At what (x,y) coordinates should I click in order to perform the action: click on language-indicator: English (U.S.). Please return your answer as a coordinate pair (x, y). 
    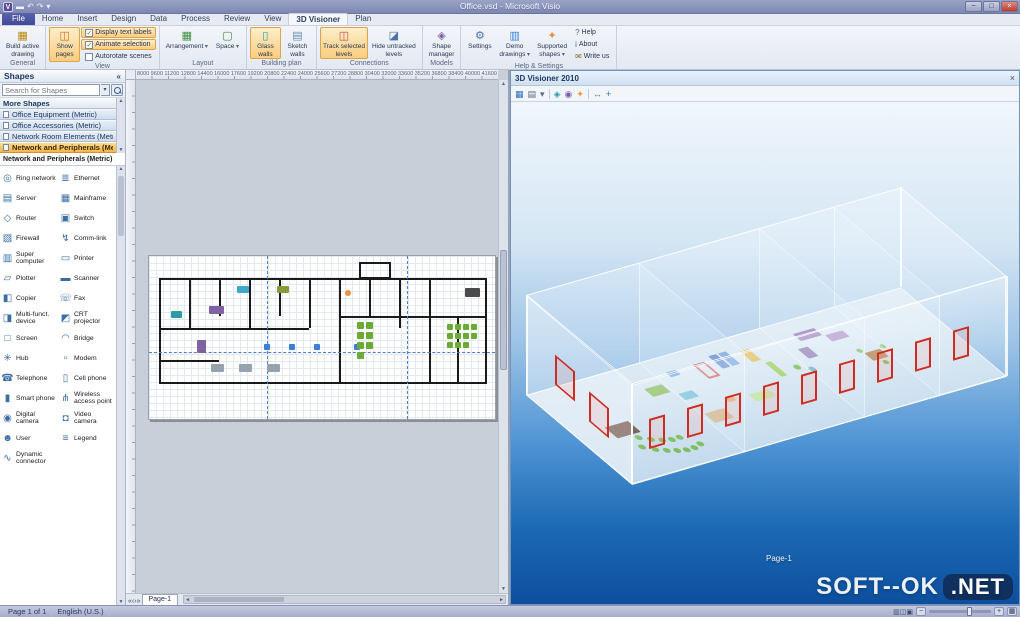
    Looking at the image, I should click on (81, 611).